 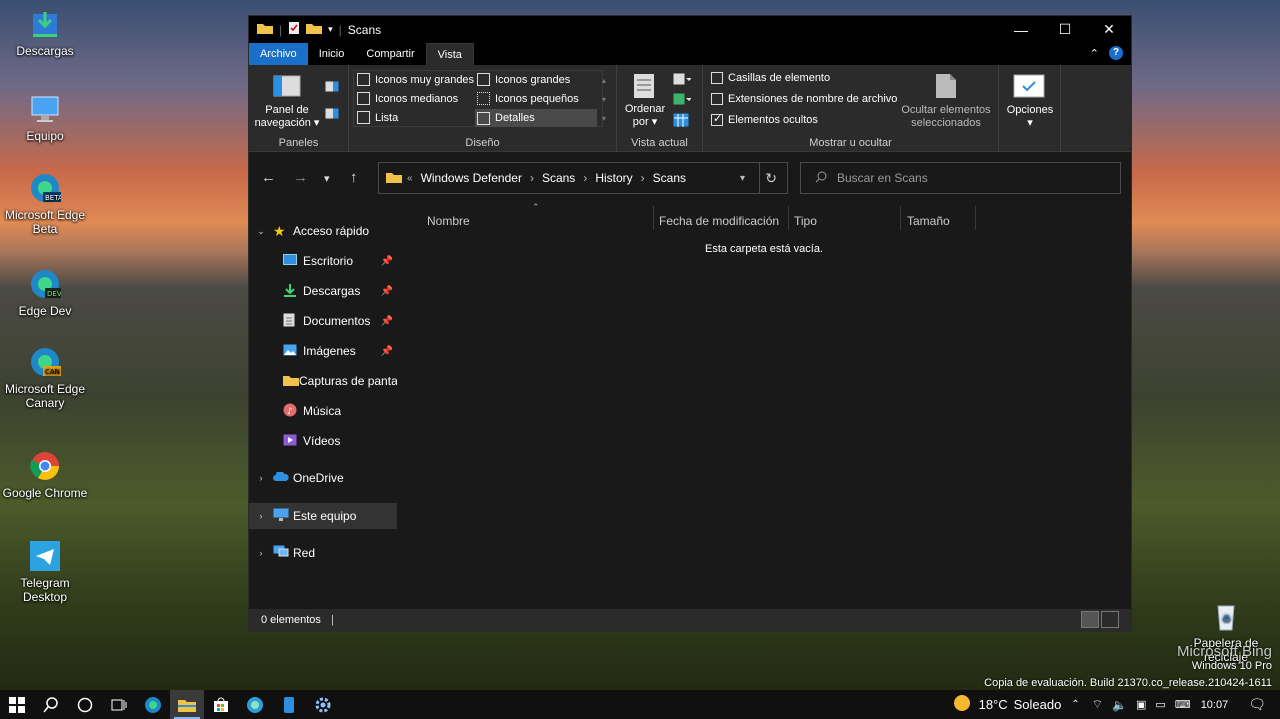 I want to click on sidebar-item-imagenes: Imágenes 📌, so click(x=323, y=351).